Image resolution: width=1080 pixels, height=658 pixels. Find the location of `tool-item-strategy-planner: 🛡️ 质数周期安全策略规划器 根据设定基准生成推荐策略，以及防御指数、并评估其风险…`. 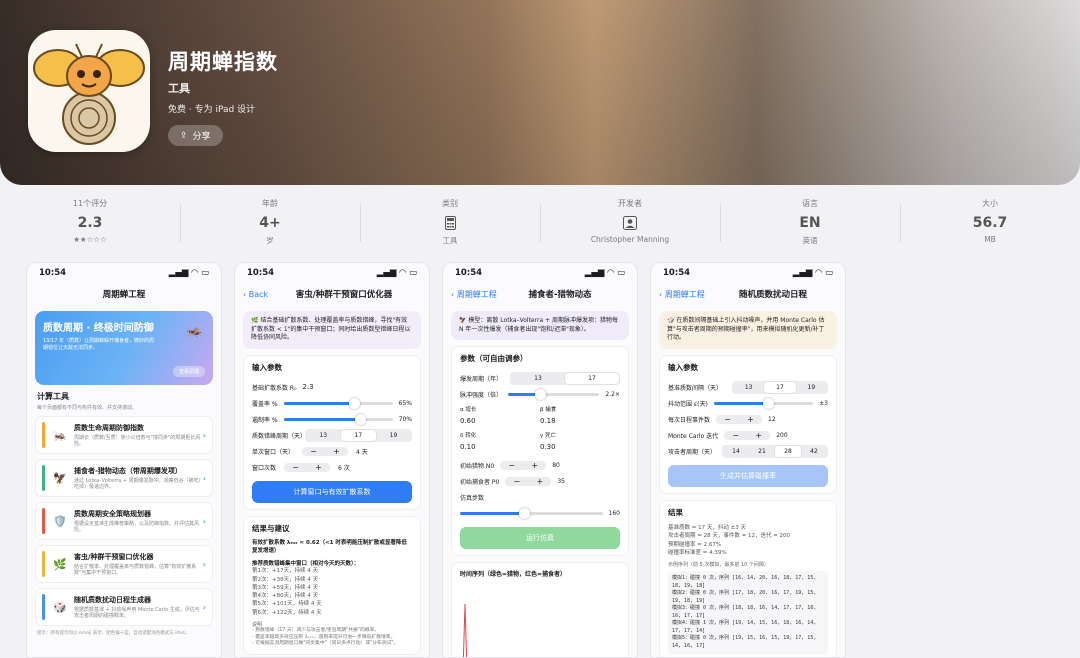

tool-item-strategy-planner: 🛡️ 质数周期安全策略规划器 根据设定基准生成推荐策略，以及防御指数、并评估其风险… is located at coordinates (124, 521).